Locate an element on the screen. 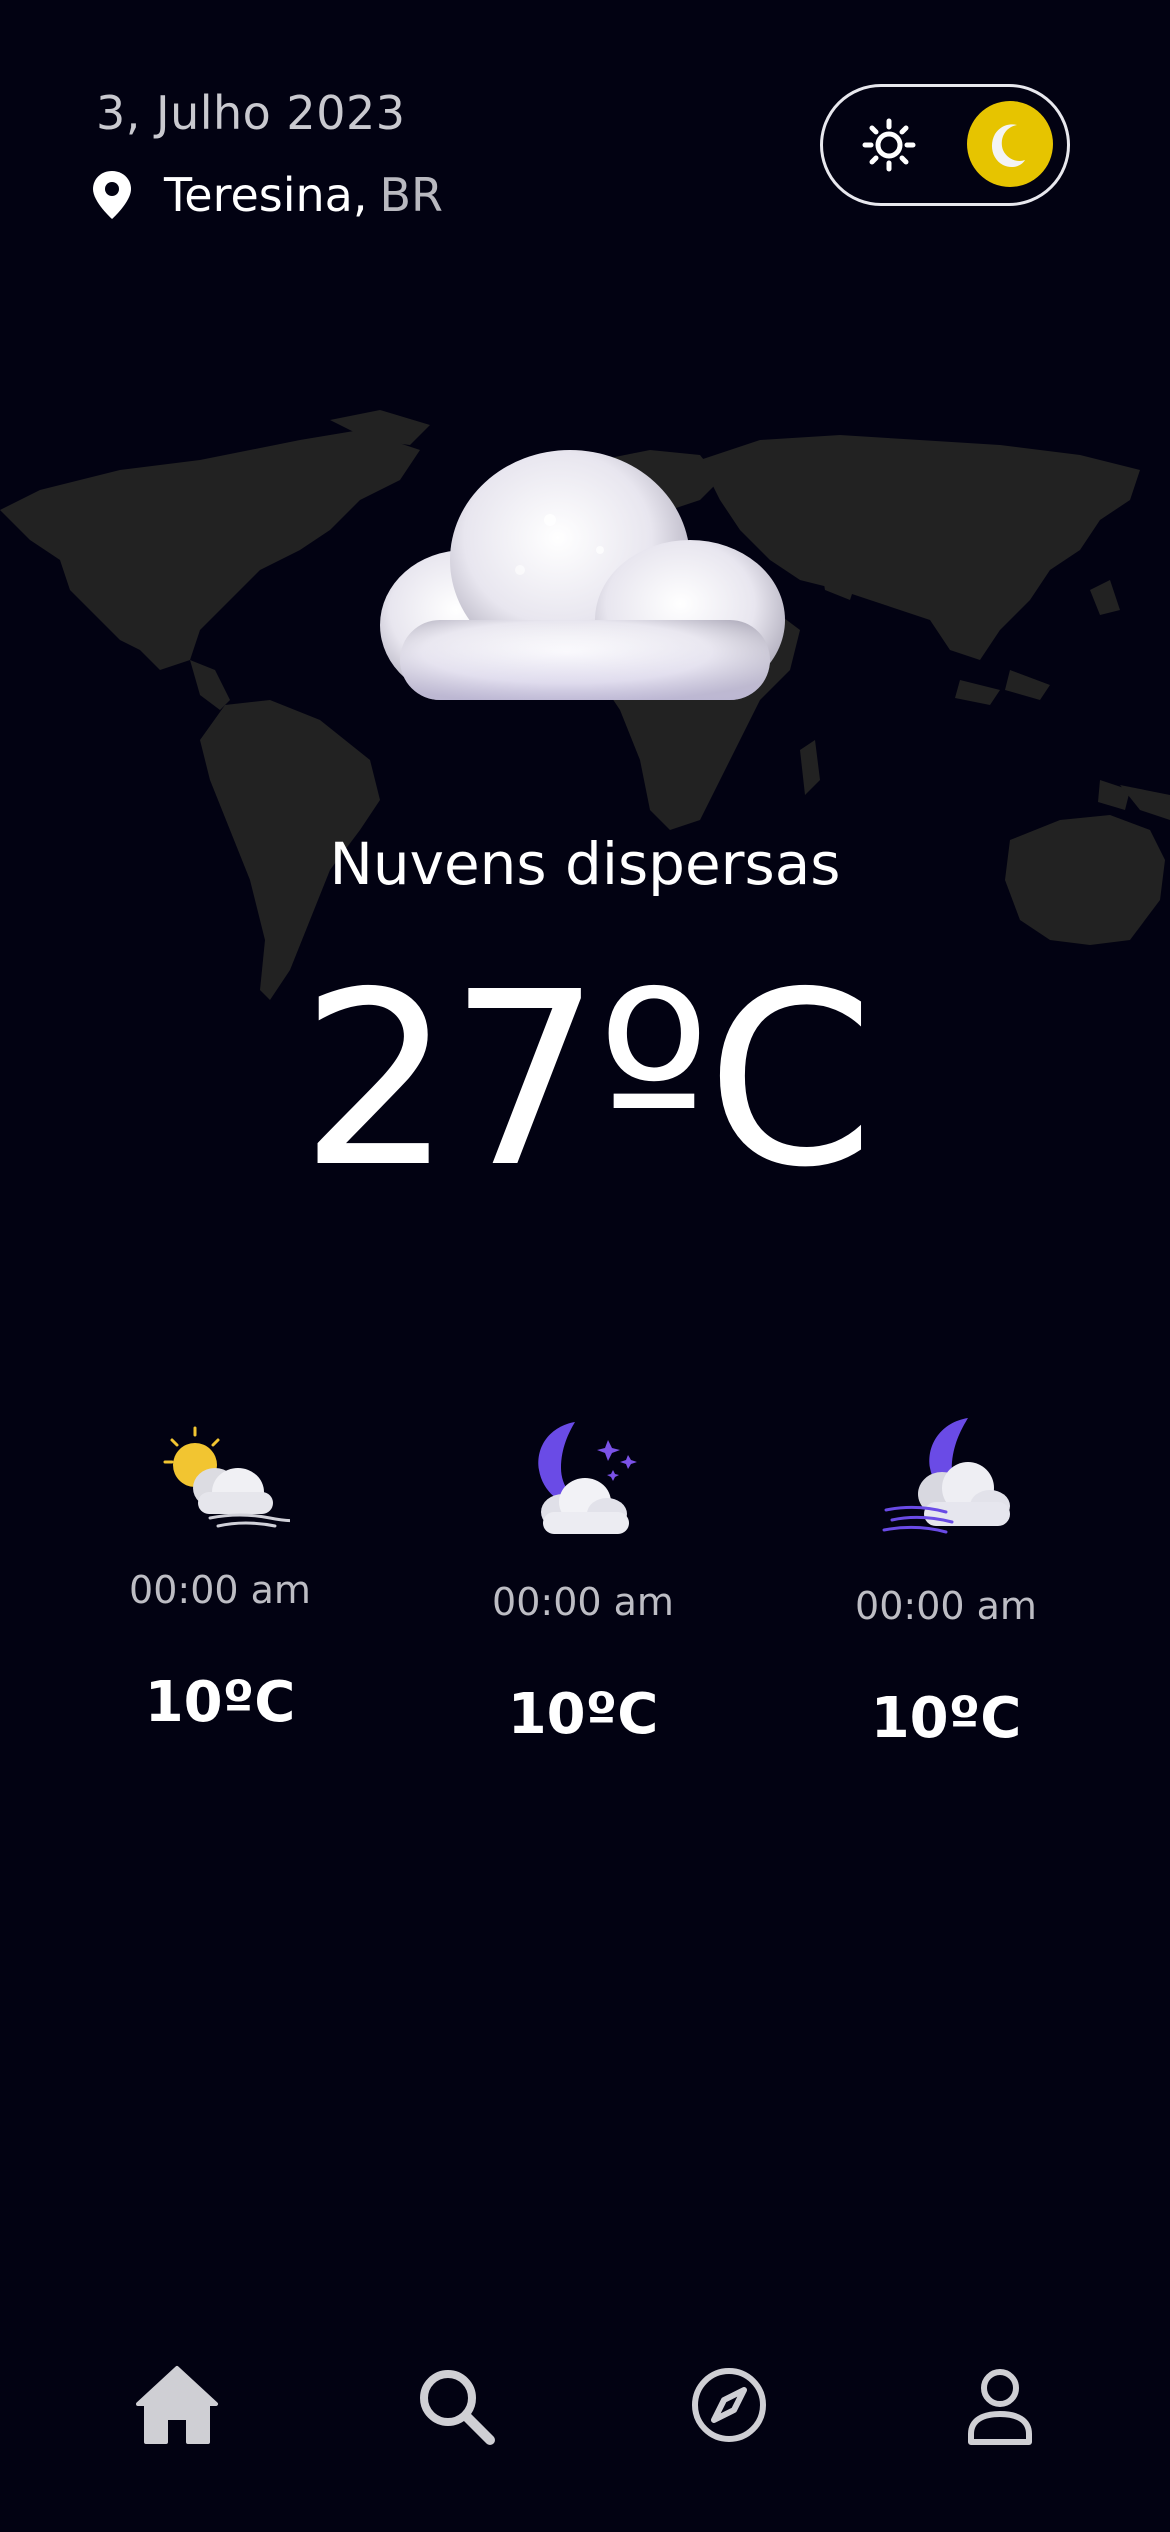 The image size is (1170, 2532). moon-cloud-wind-icon is located at coordinates (946, 1476).